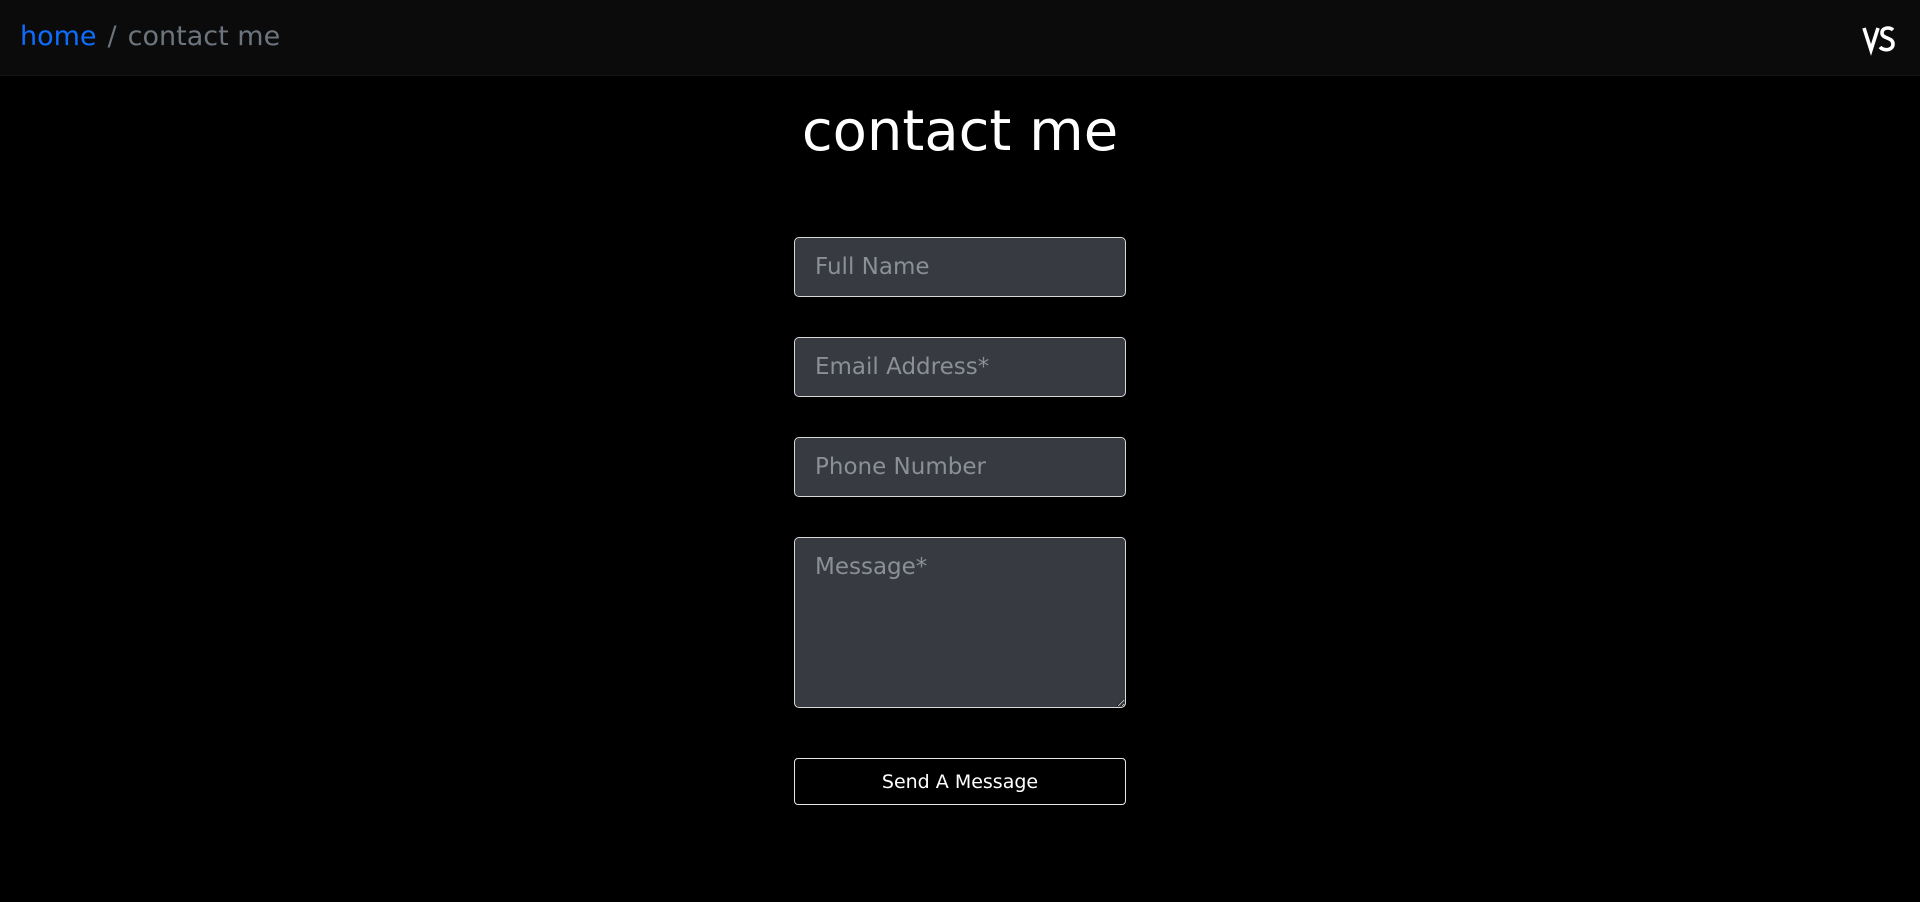  What do you see at coordinates (960, 467) in the screenshot?
I see `phone-input` at bounding box center [960, 467].